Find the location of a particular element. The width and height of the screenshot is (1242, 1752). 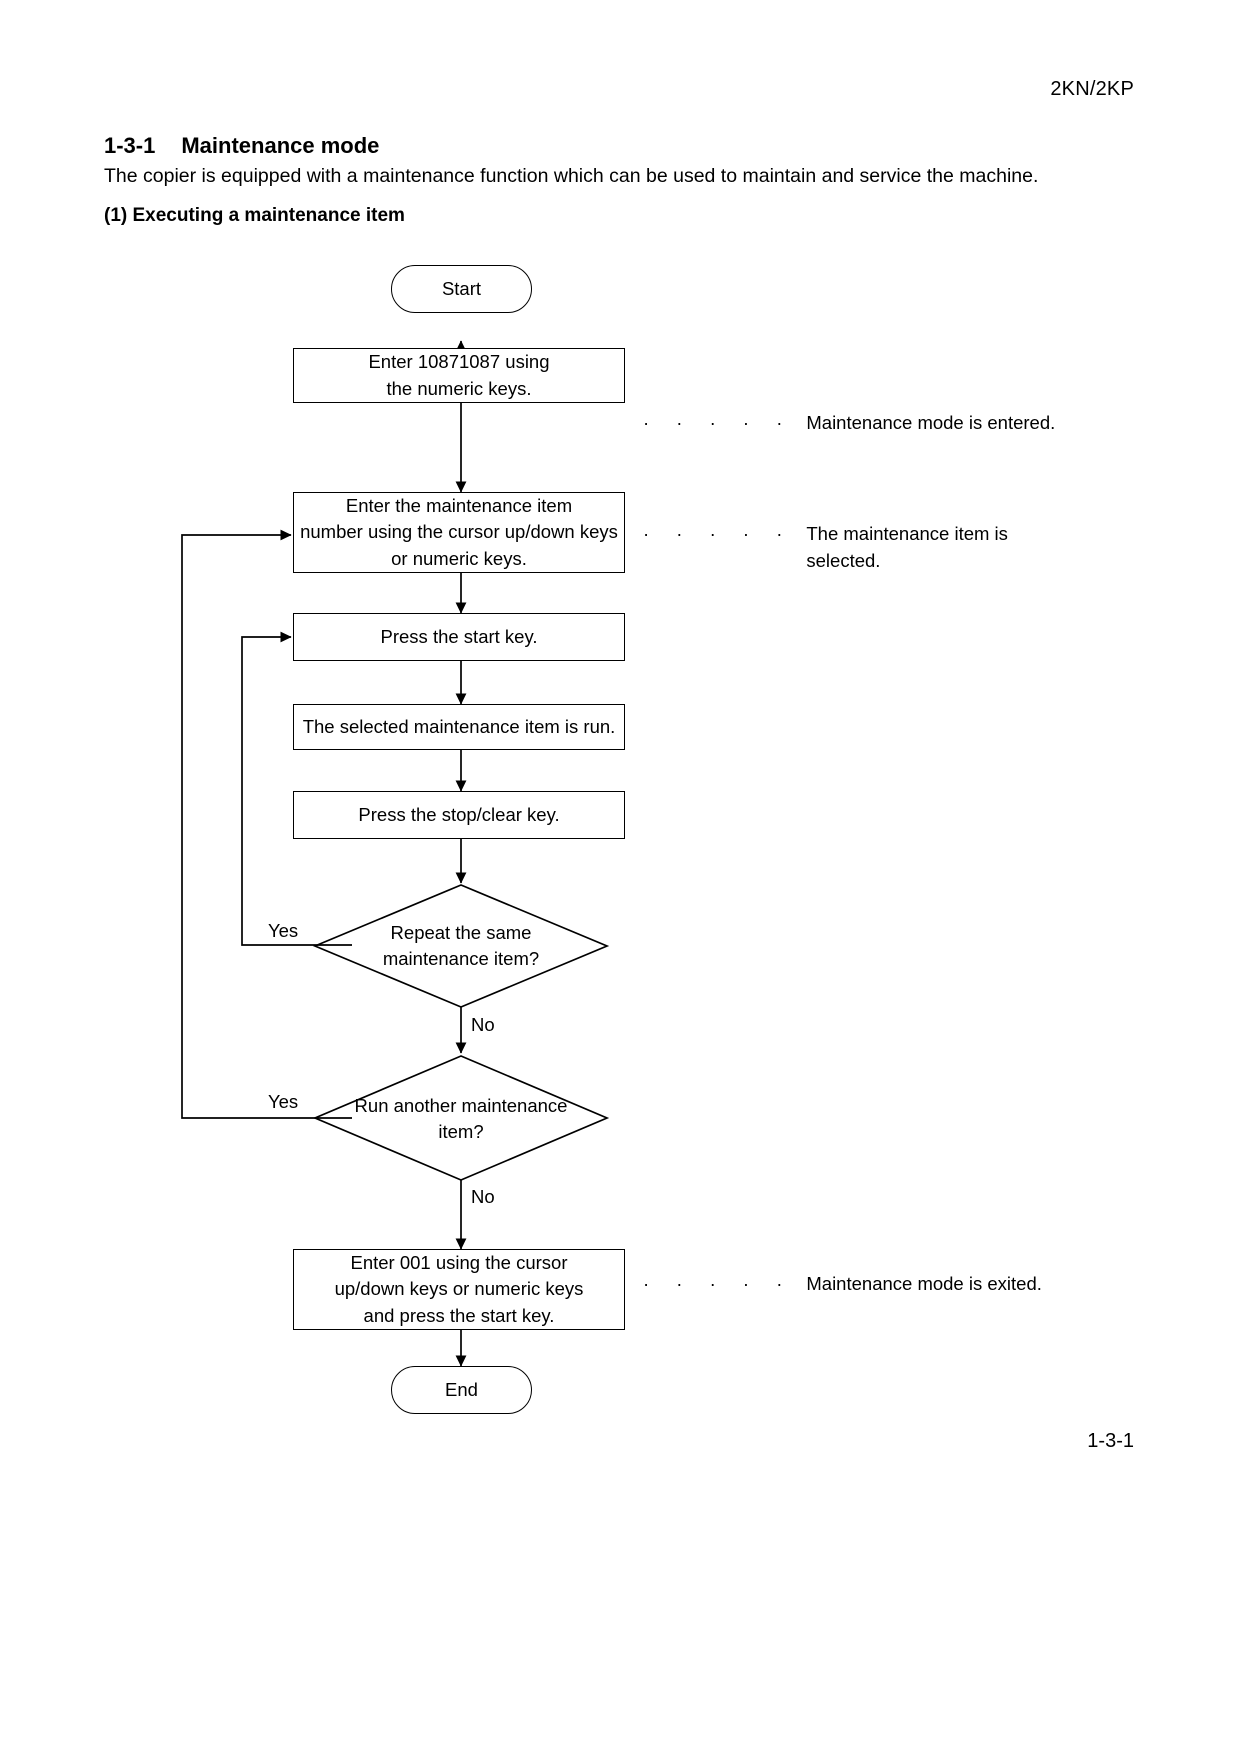

branch-label-run-another-yes: Yes is located at coordinates (283, 1101).